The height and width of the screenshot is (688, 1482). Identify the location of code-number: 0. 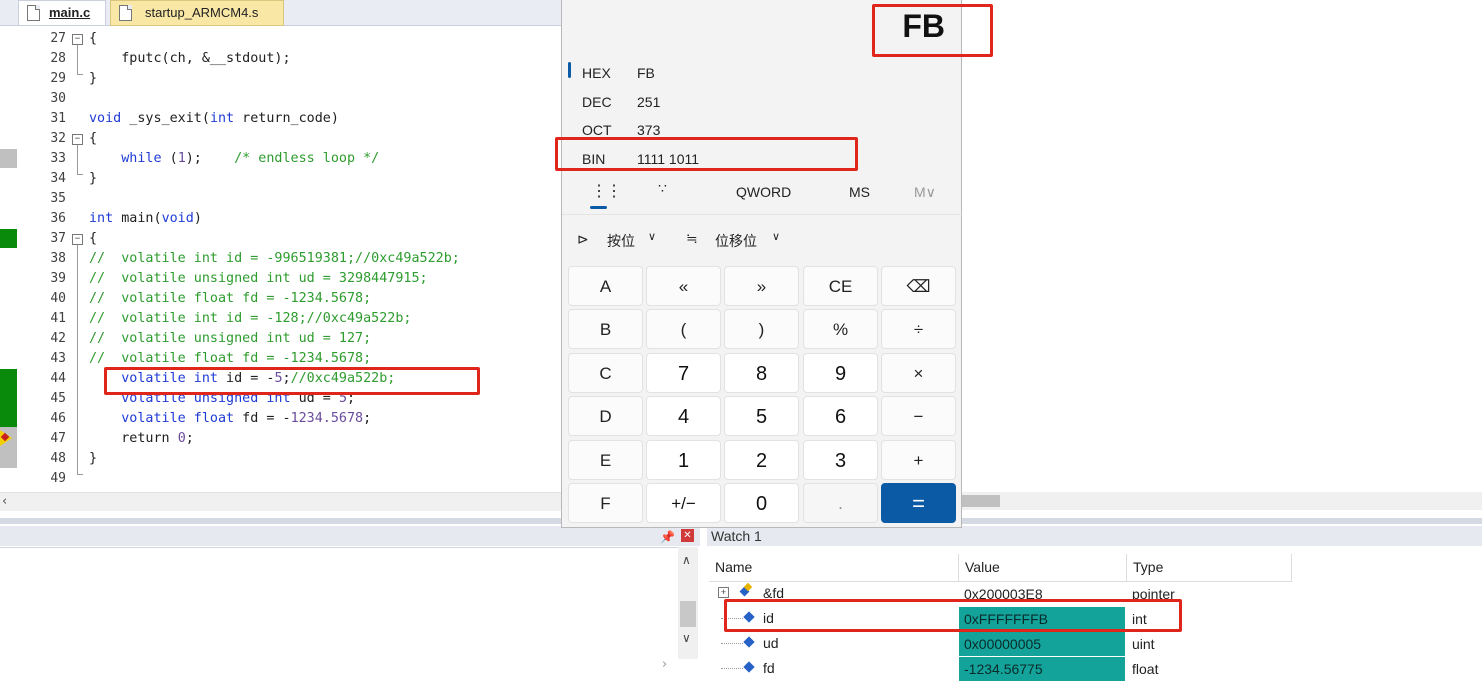
(181, 438).